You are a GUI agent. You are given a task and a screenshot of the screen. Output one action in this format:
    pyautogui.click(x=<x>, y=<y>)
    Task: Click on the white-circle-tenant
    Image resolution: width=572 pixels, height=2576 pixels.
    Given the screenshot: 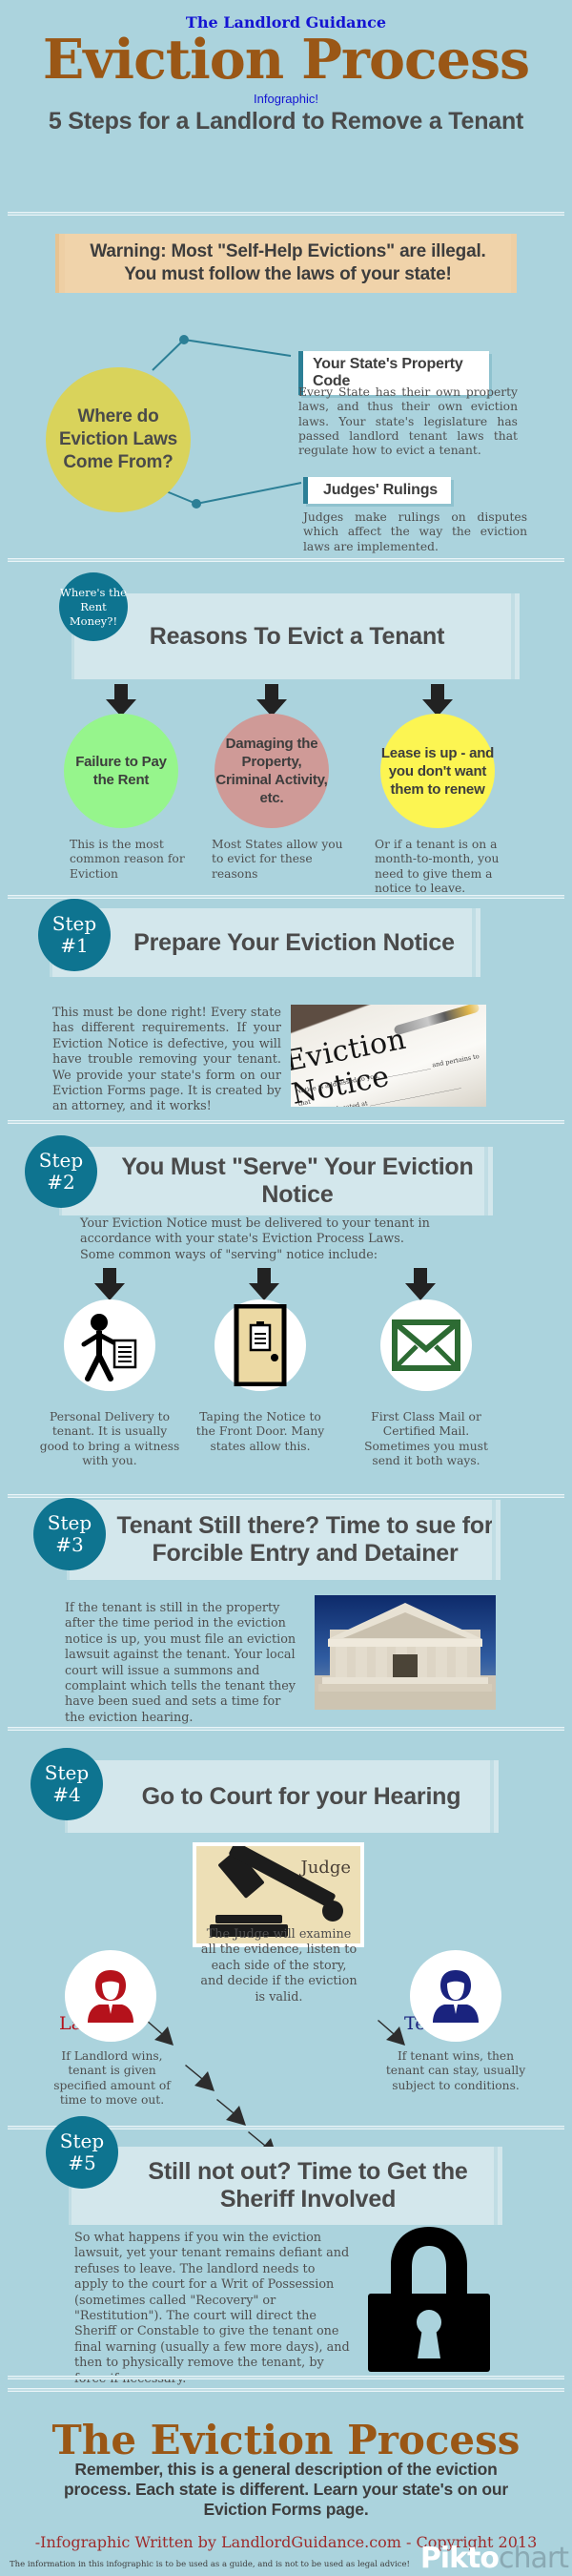 What is the action you would take?
    pyautogui.click(x=456, y=1996)
    